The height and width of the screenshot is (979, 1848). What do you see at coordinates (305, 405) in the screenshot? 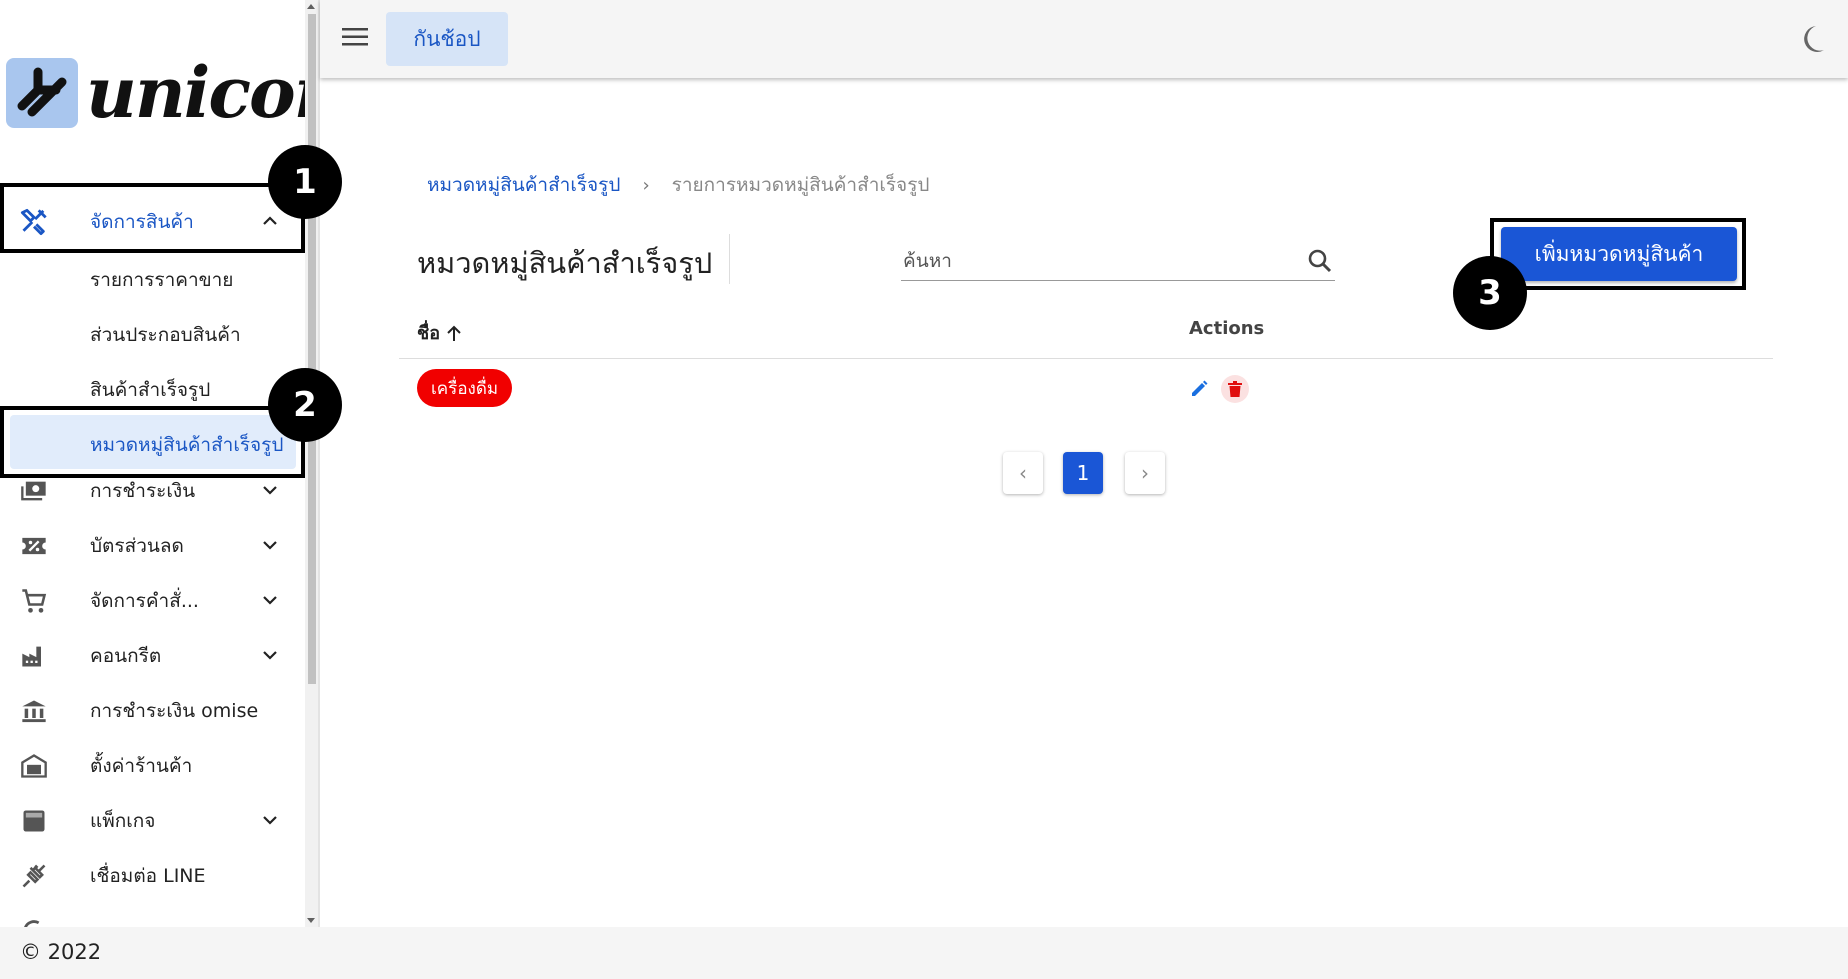
I see `annotation-badge-2: 2` at bounding box center [305, 405].